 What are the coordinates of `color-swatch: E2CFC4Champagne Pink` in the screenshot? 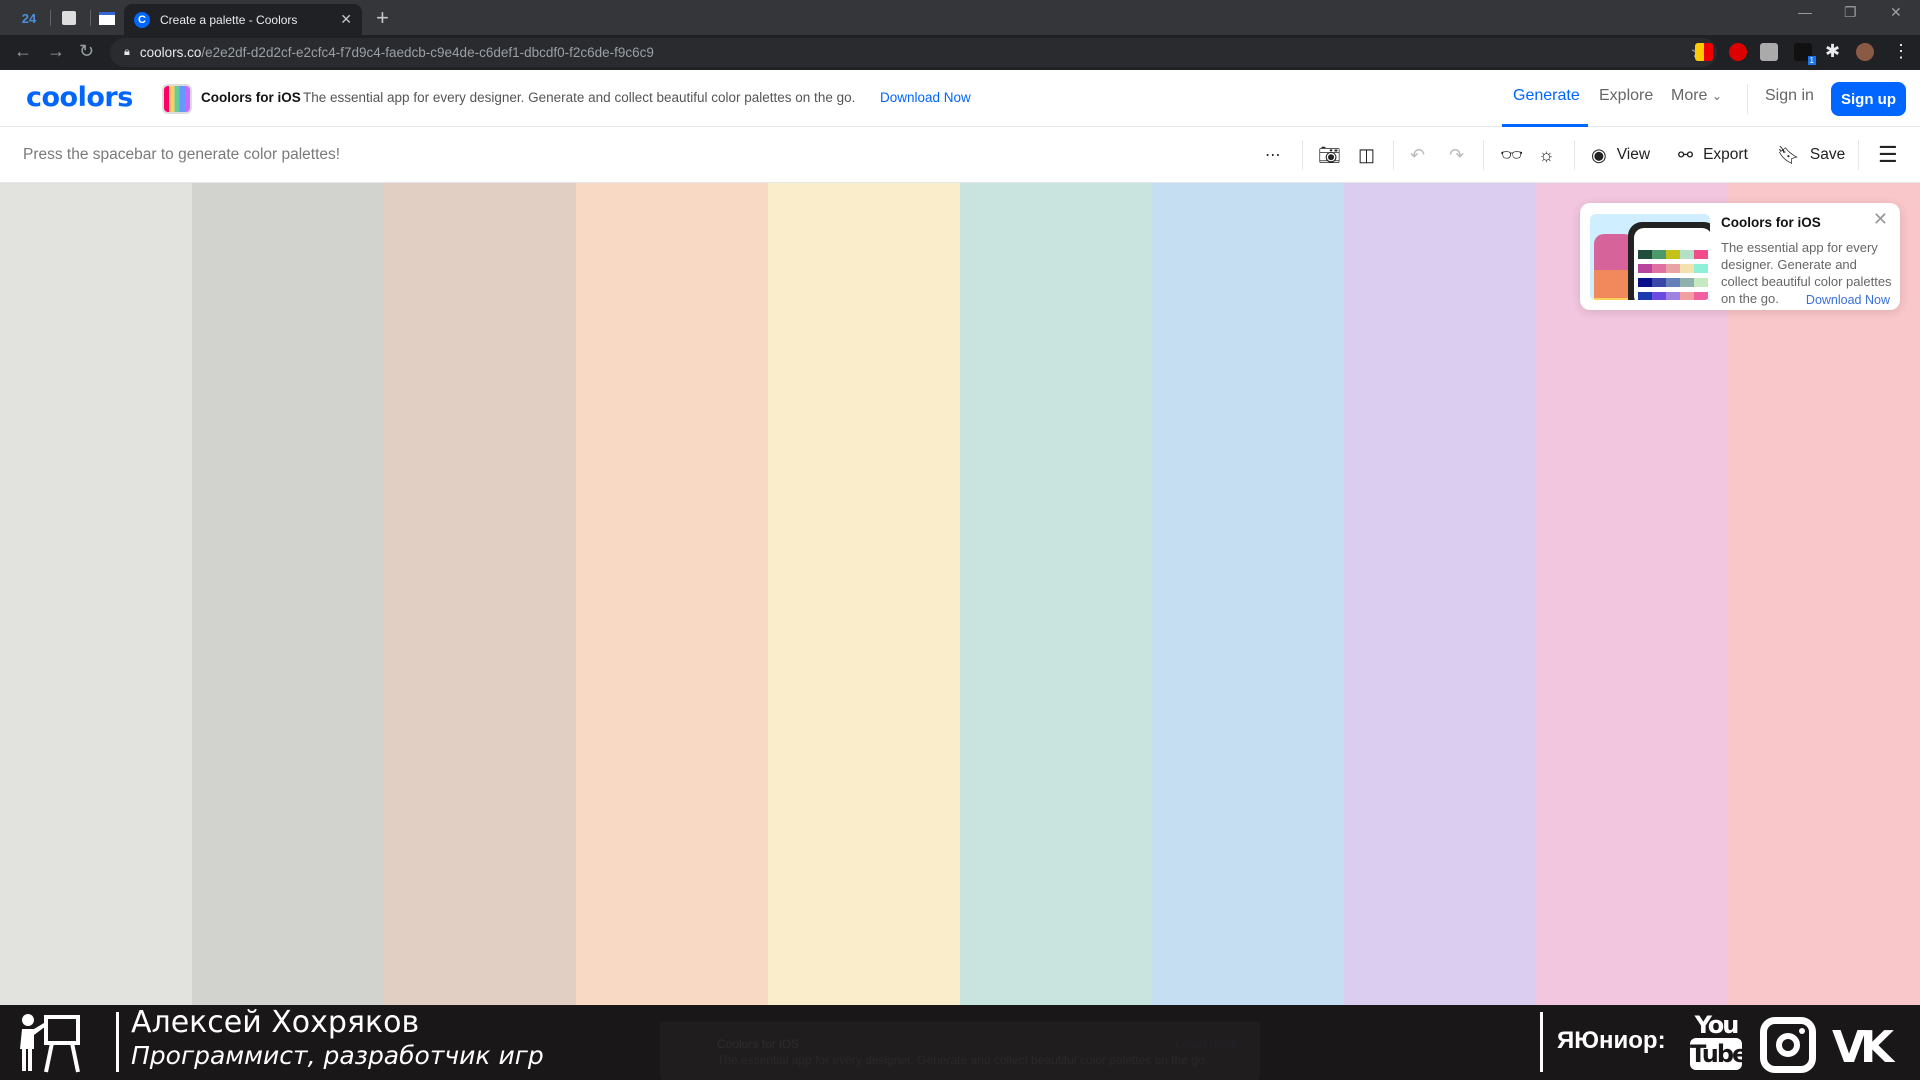 It's located at (480, 631).